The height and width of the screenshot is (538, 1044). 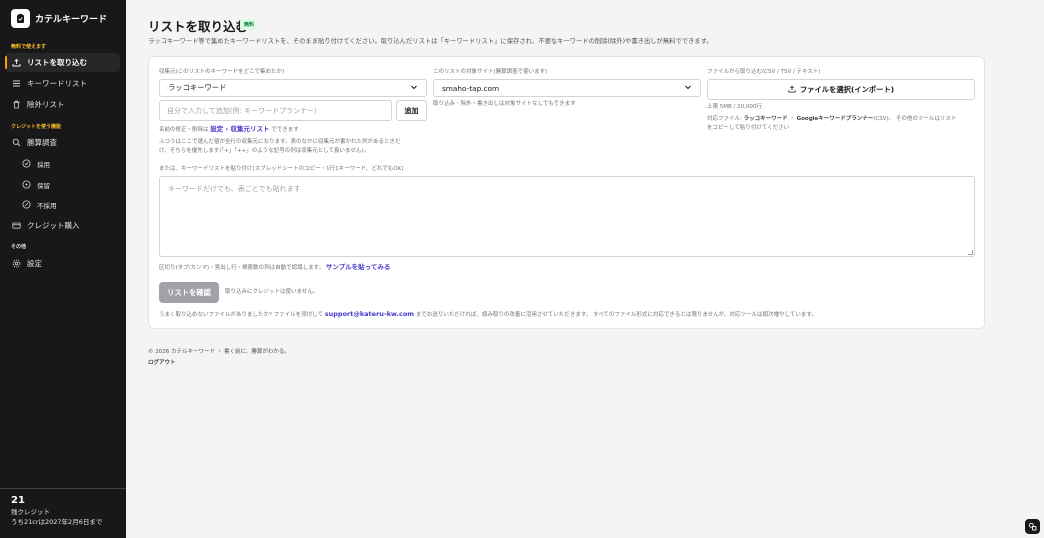 What do you see at coordinates (242, 268) in the screenshot?
I see `delimiter-note-text: 区切り(タブ/カンマ)・見出し行・検索数の列は自動で認識します。` at bounding box center [242, 268].